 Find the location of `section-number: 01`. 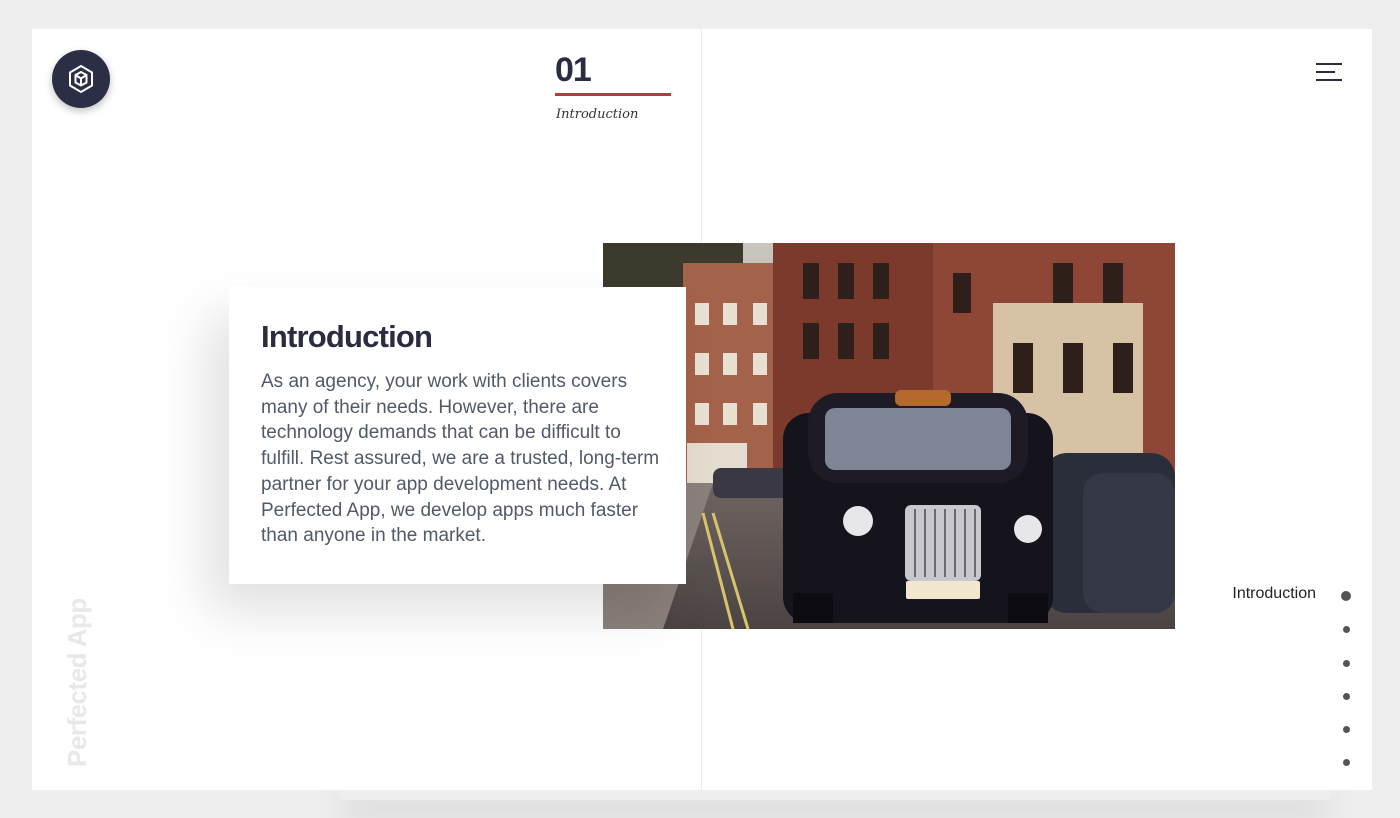

section-number: 01 is located at coordinates (573, 70).